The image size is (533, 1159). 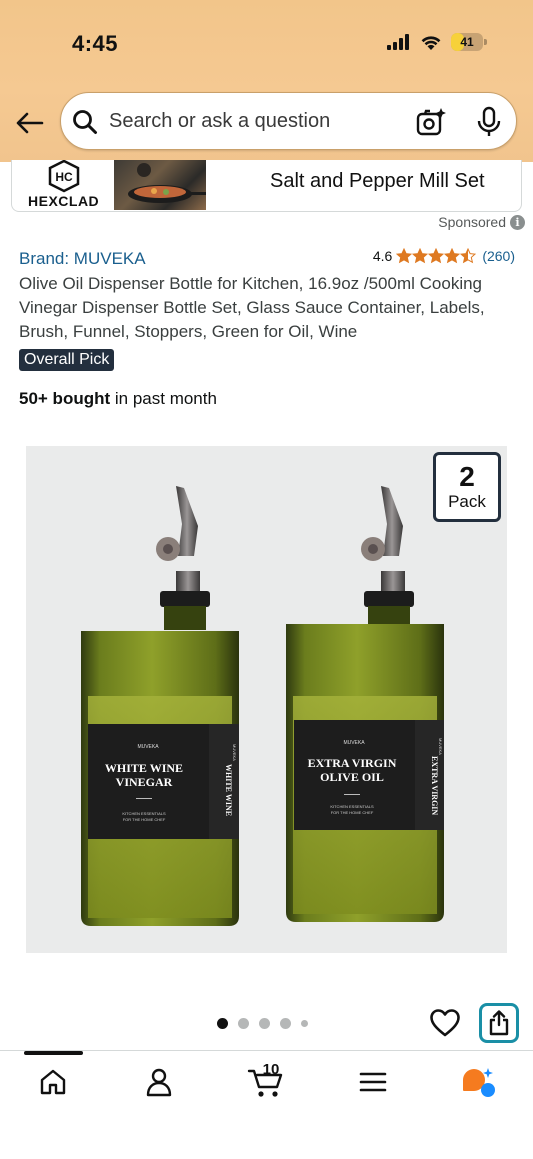 What do you see at coordinates (398, 42) in the screenshot?
I see `signal-icon` at bounding box center [398, 42].